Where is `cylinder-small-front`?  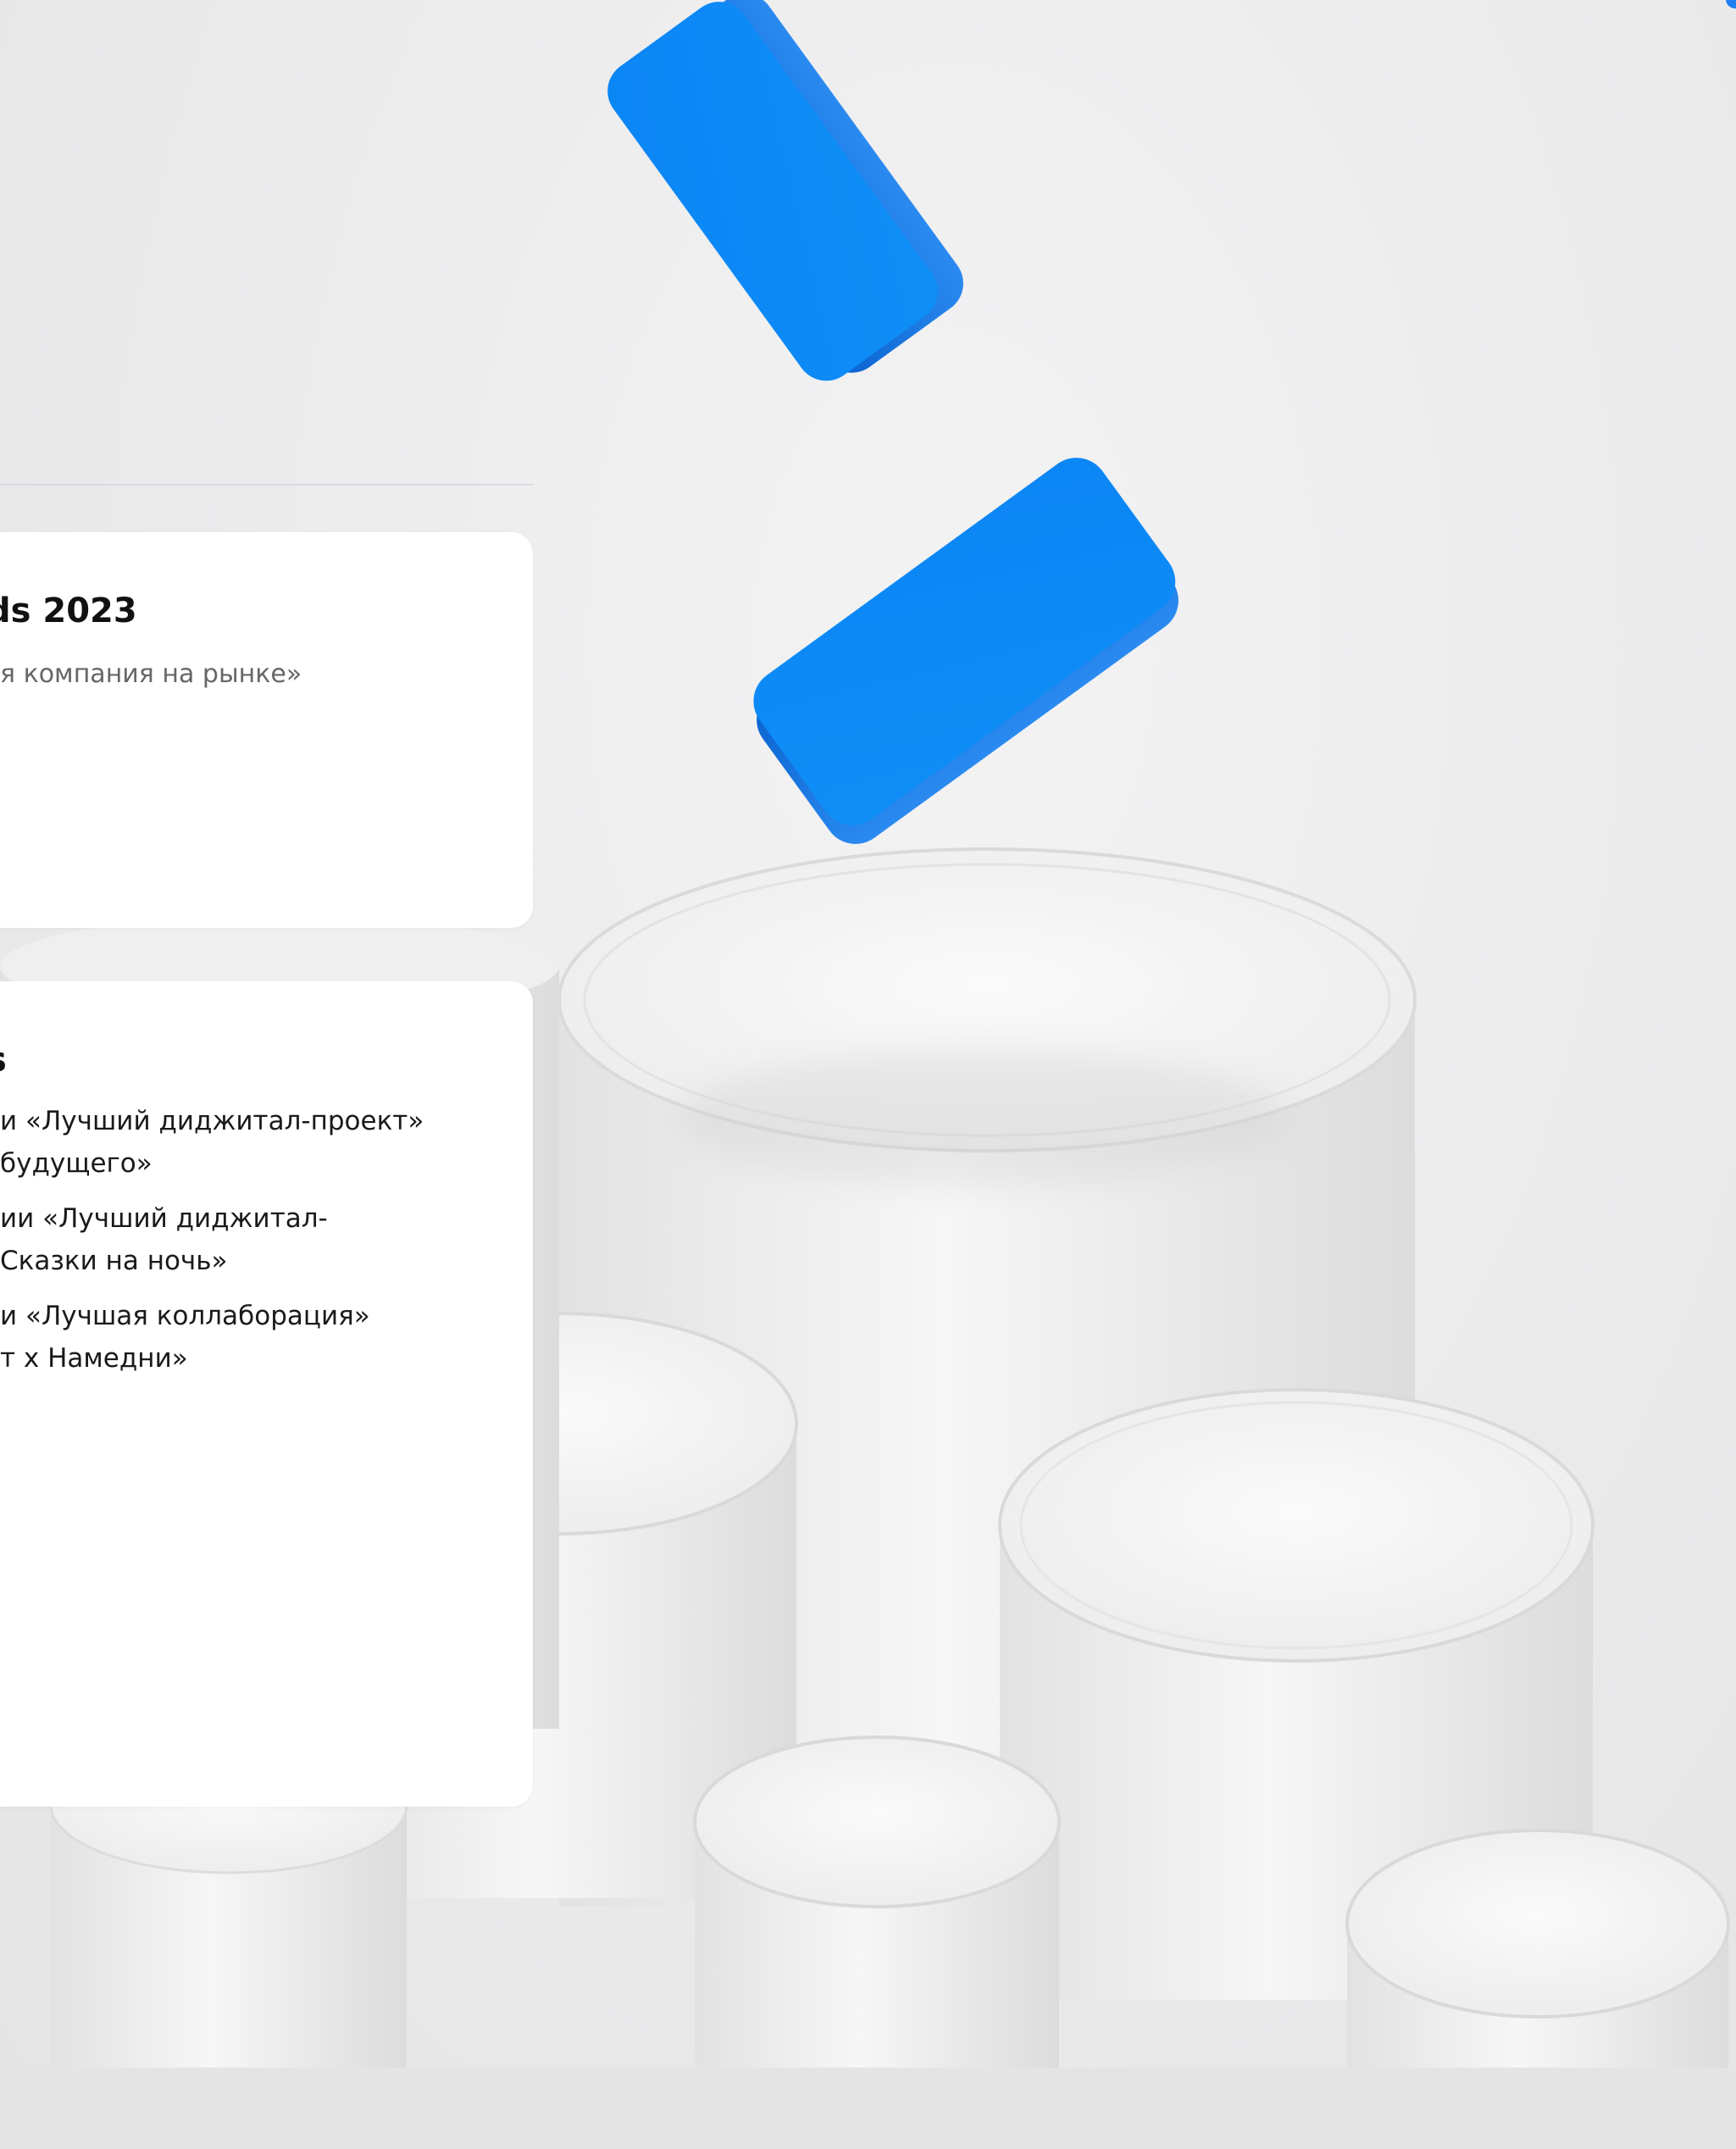 cylinder-small-front is located at coordinates (877, 1914).